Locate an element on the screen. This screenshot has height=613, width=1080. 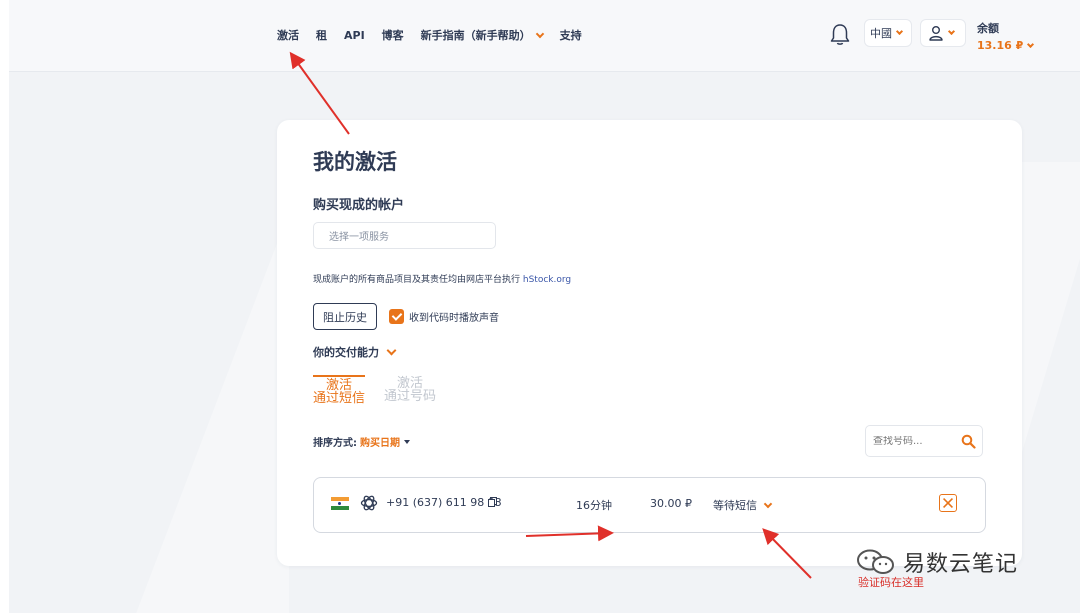
language-value: 中國 is located at coordinates (881, 33).